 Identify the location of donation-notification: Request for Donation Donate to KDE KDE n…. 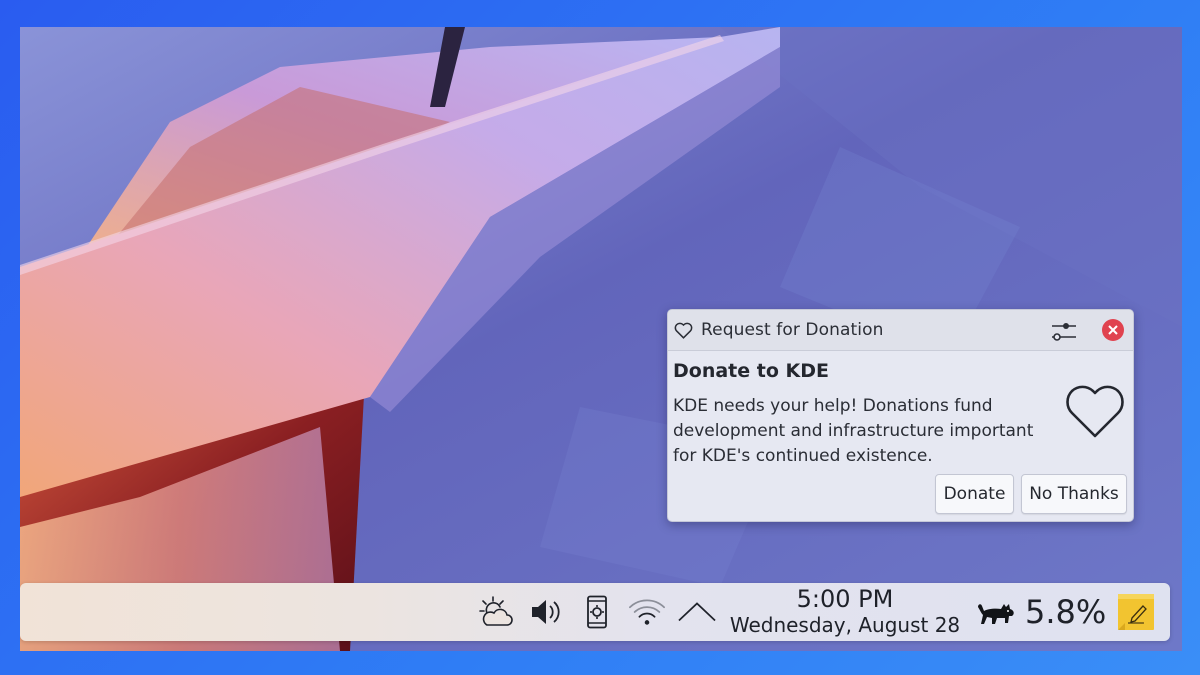
(900, 415).